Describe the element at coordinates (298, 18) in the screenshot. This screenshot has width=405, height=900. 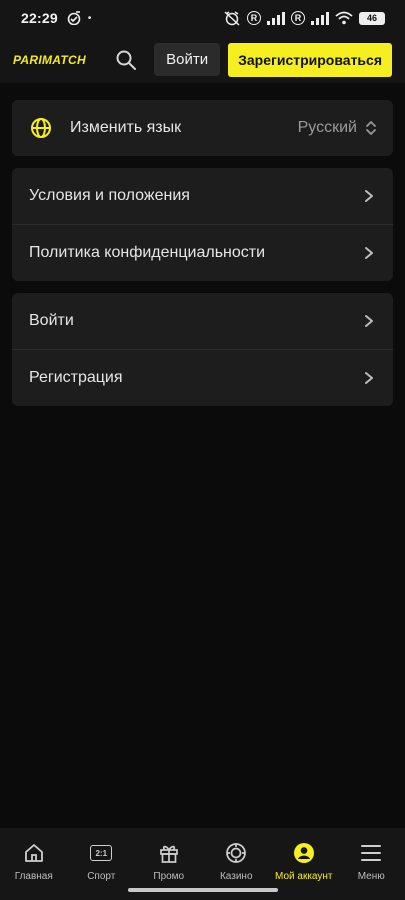
I see `roaming-icon-2: R` at that location.